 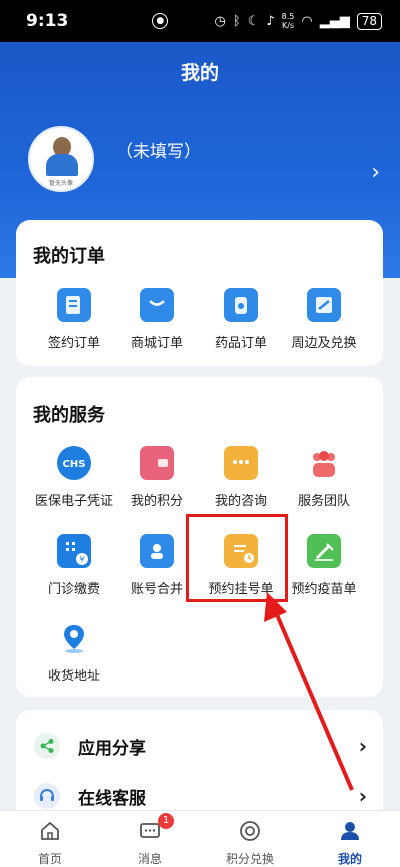 What do you see at coordinates (241, 305) in the screenshot?
I see `medicine-icon` at bounding box center [241, 305].